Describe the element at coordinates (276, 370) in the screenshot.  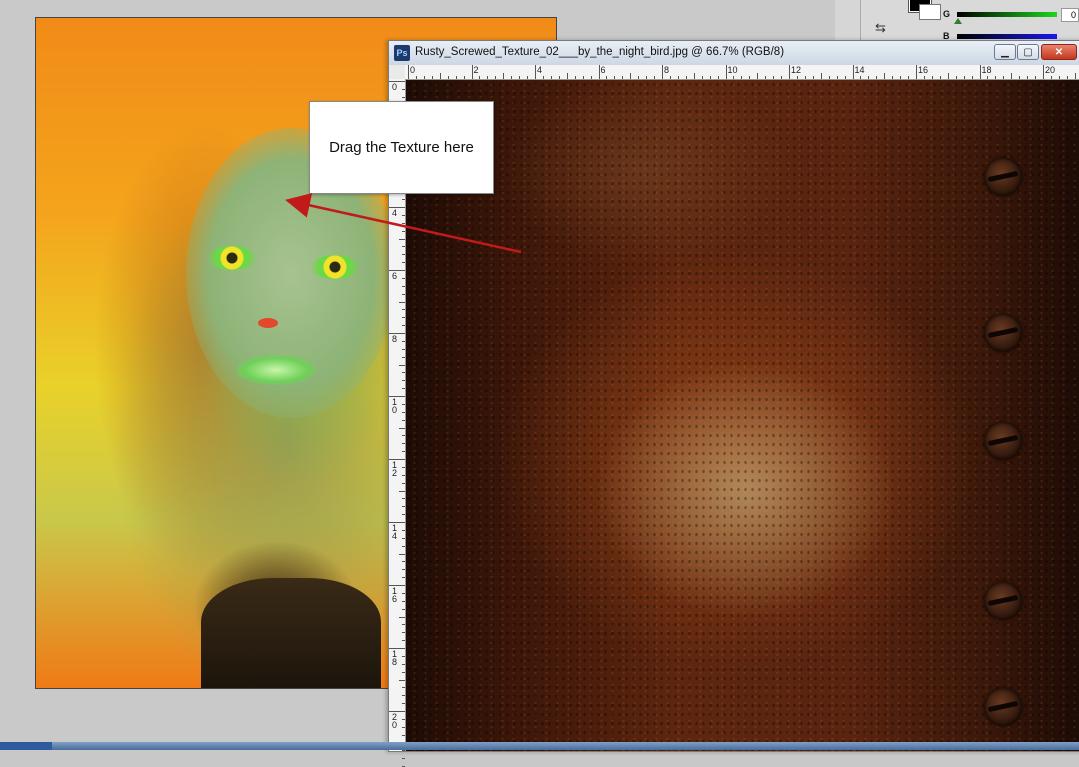
I see `lips` at that location.